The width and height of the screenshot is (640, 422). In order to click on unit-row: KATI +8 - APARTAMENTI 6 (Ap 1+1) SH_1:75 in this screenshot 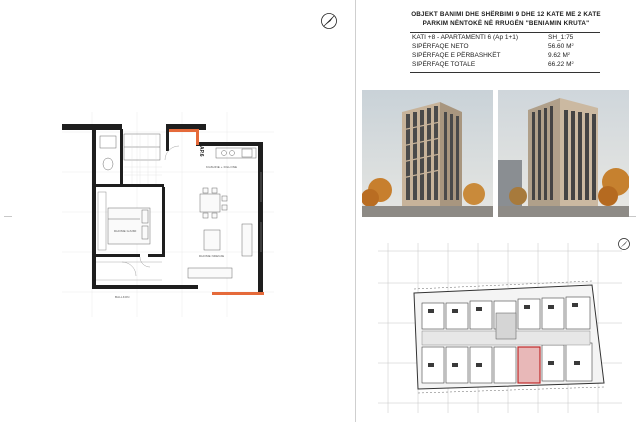, I will do `click(502, 38)`.